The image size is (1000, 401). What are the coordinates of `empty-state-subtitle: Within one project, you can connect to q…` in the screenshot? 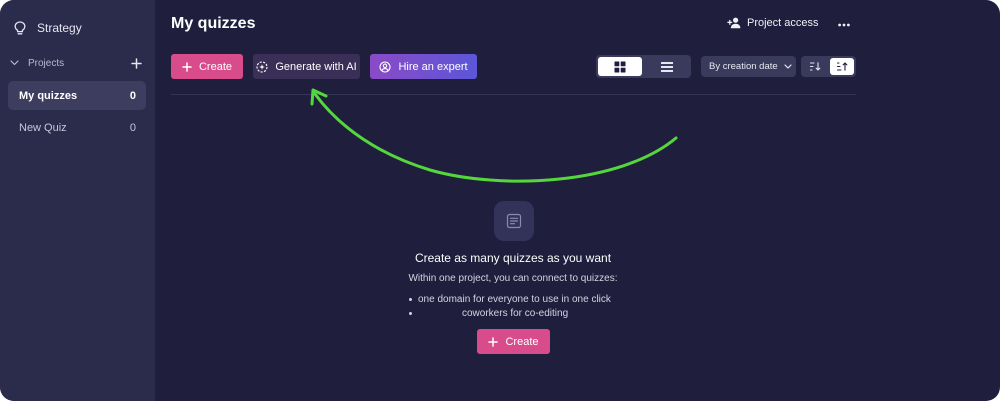 It's located at (513, 278).